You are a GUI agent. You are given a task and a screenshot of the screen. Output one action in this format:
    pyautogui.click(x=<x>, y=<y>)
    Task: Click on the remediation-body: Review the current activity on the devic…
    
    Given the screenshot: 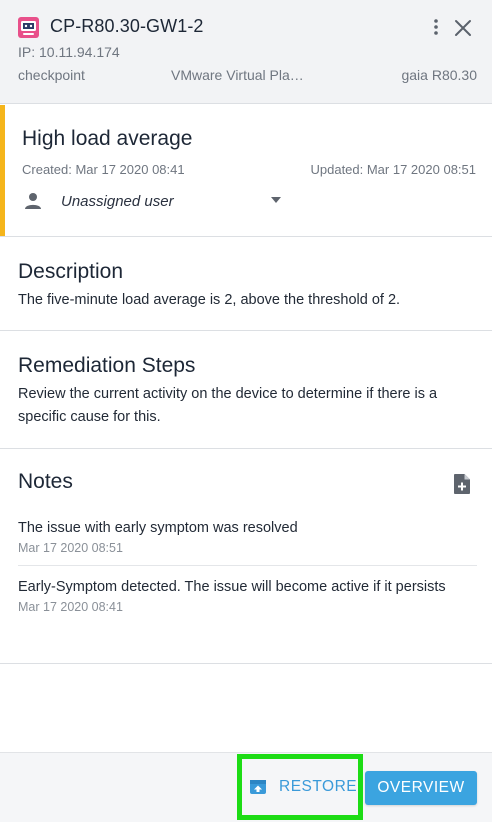 What is the action you would take?
    pyautogui.click(x=228, y=405)
    